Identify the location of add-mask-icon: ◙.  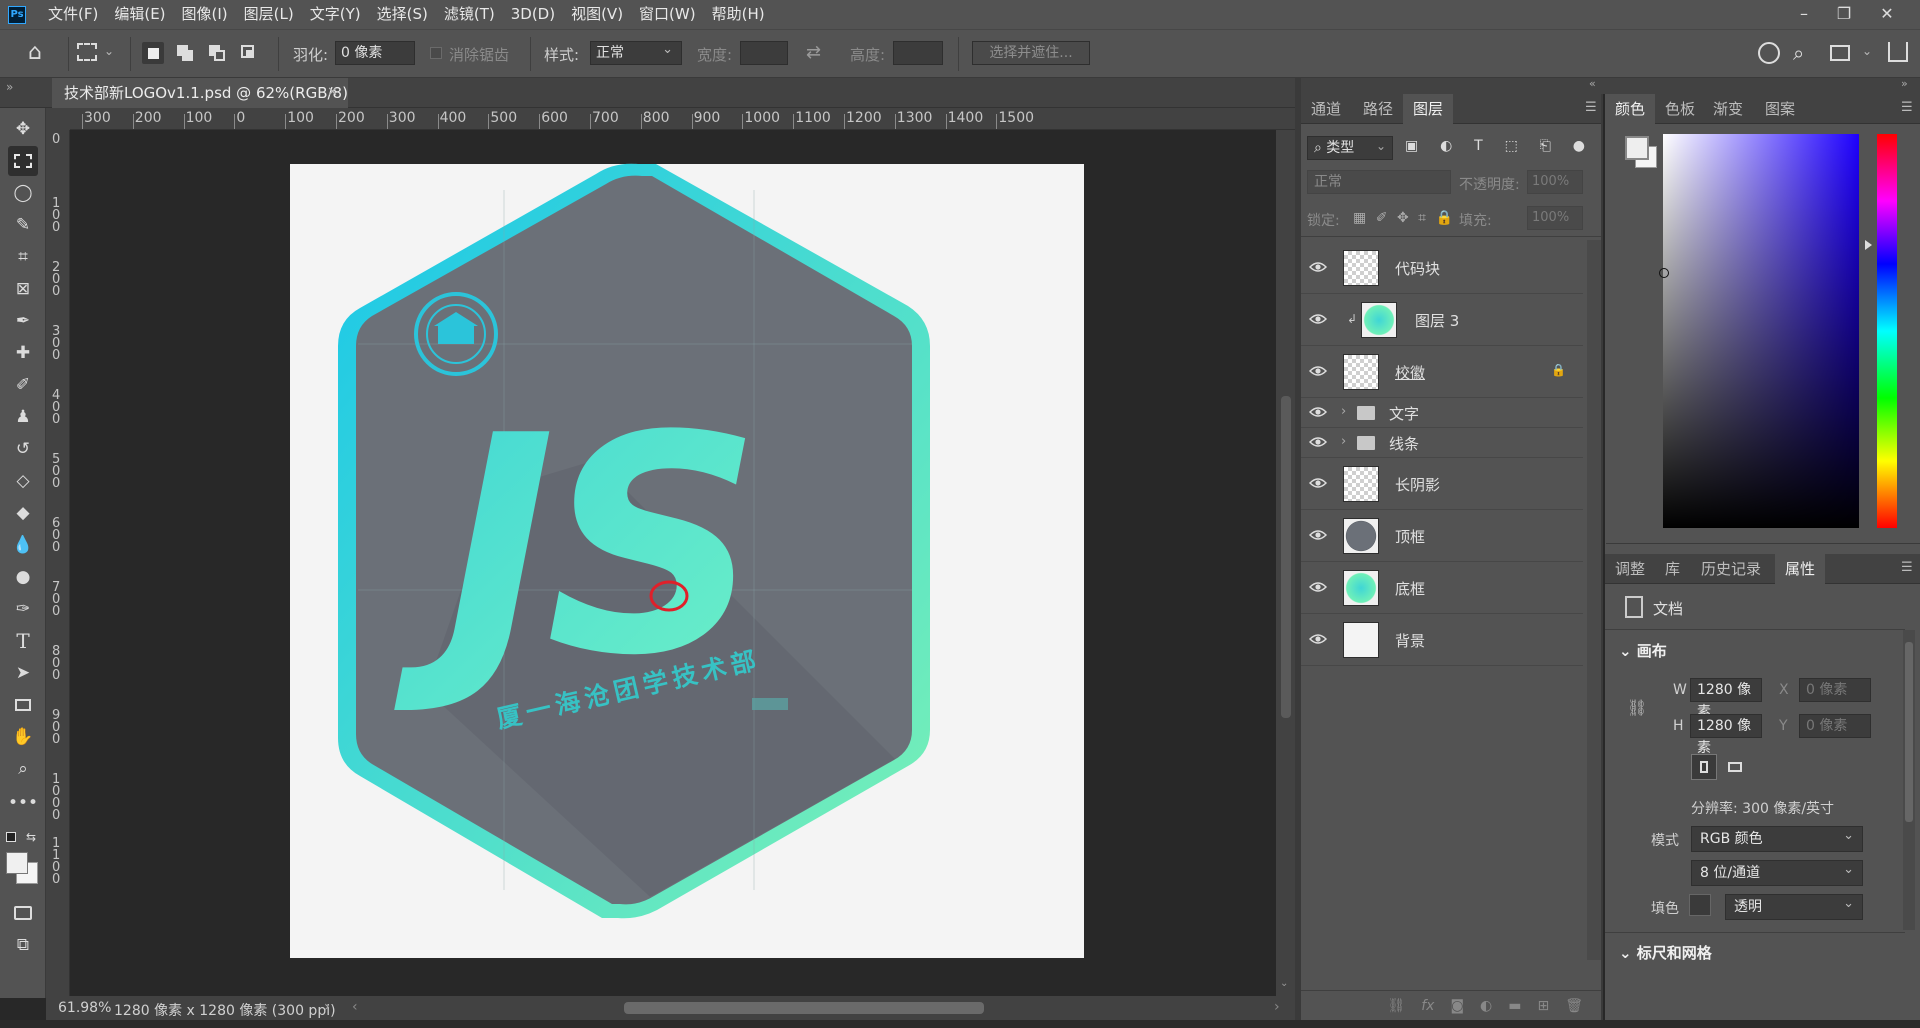
(1457, 1006).